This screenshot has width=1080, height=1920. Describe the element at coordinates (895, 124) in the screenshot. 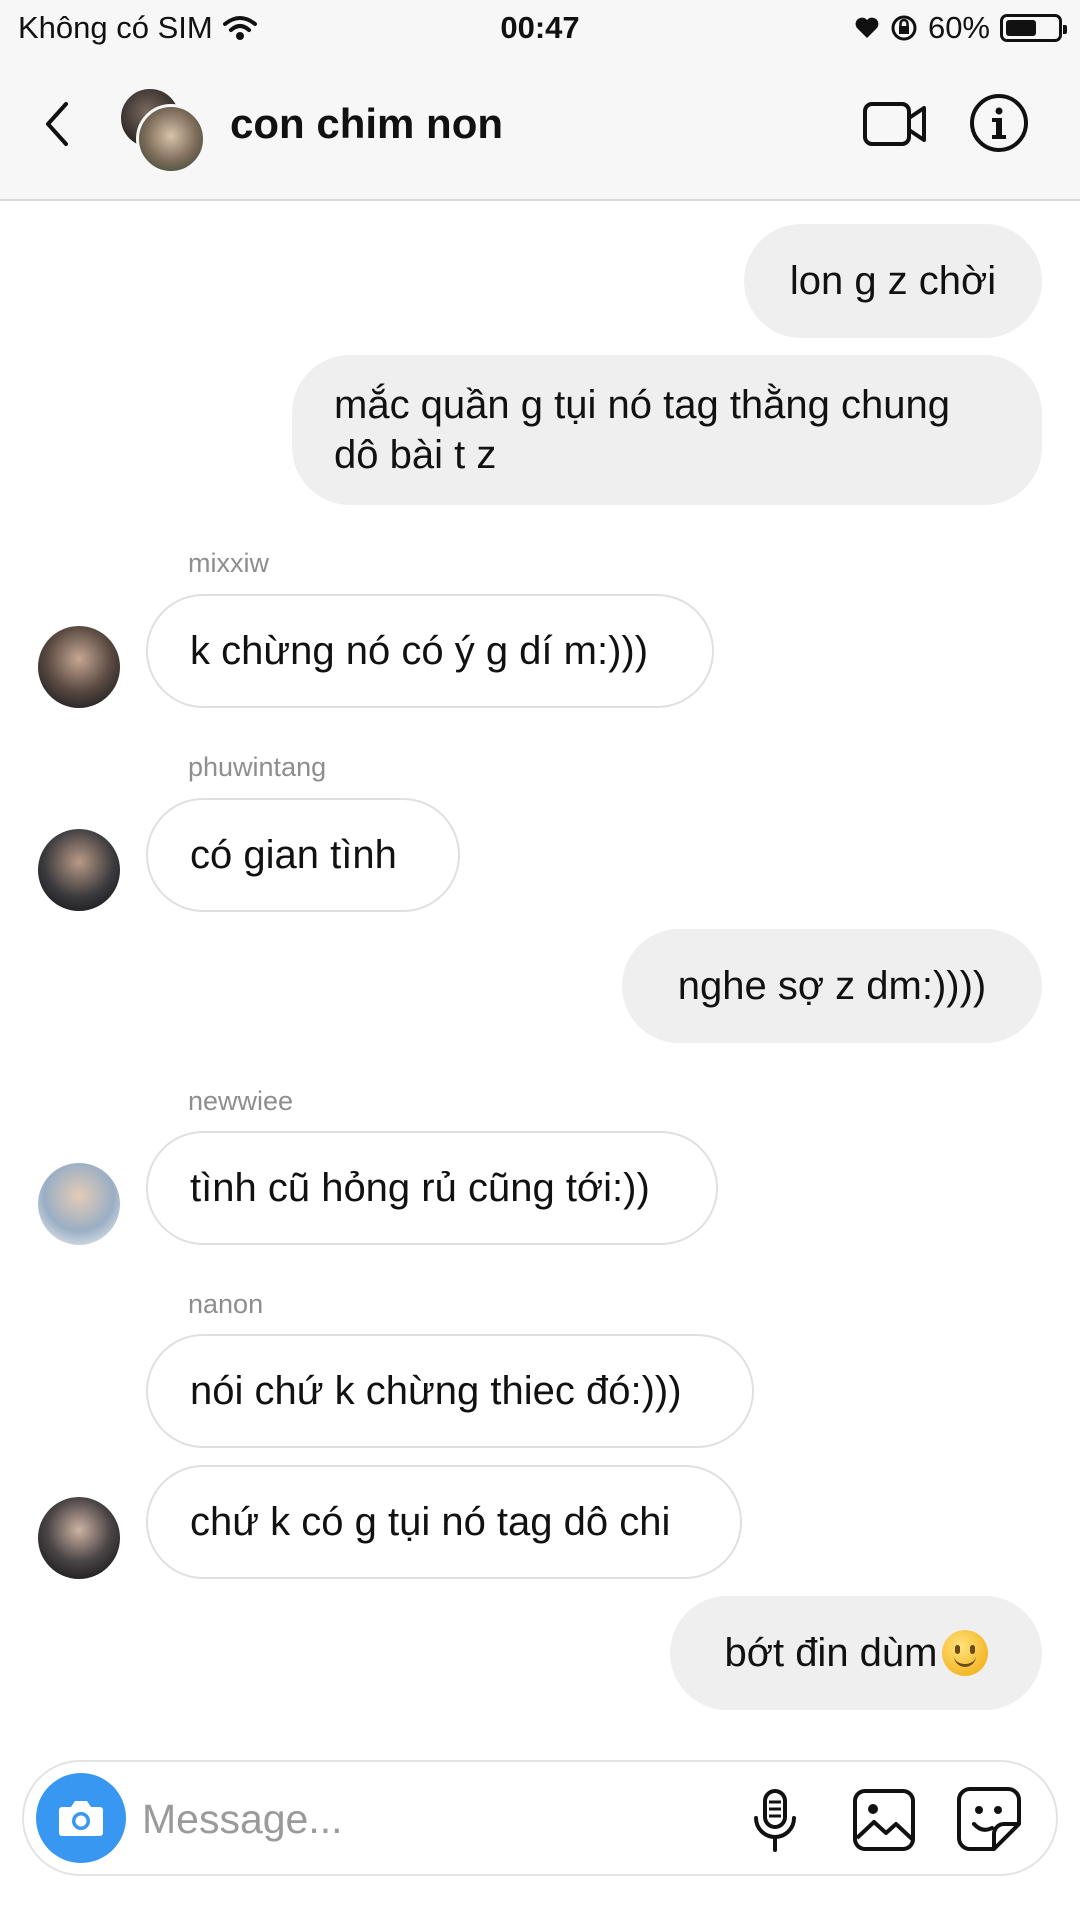

I see `video-call-icon` at that location.